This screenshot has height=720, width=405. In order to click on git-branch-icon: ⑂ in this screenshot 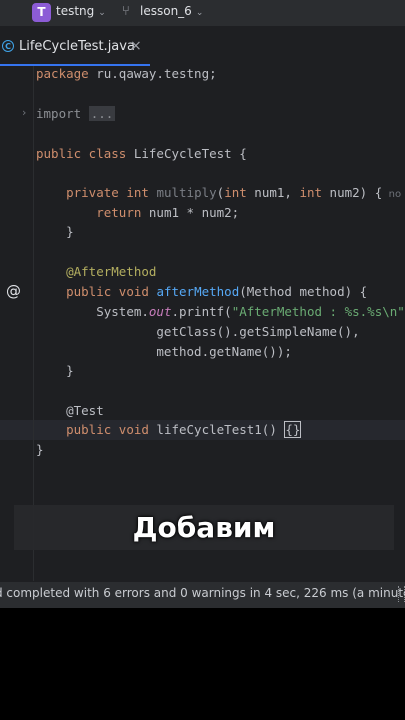, I will do `click(126, 11)`.